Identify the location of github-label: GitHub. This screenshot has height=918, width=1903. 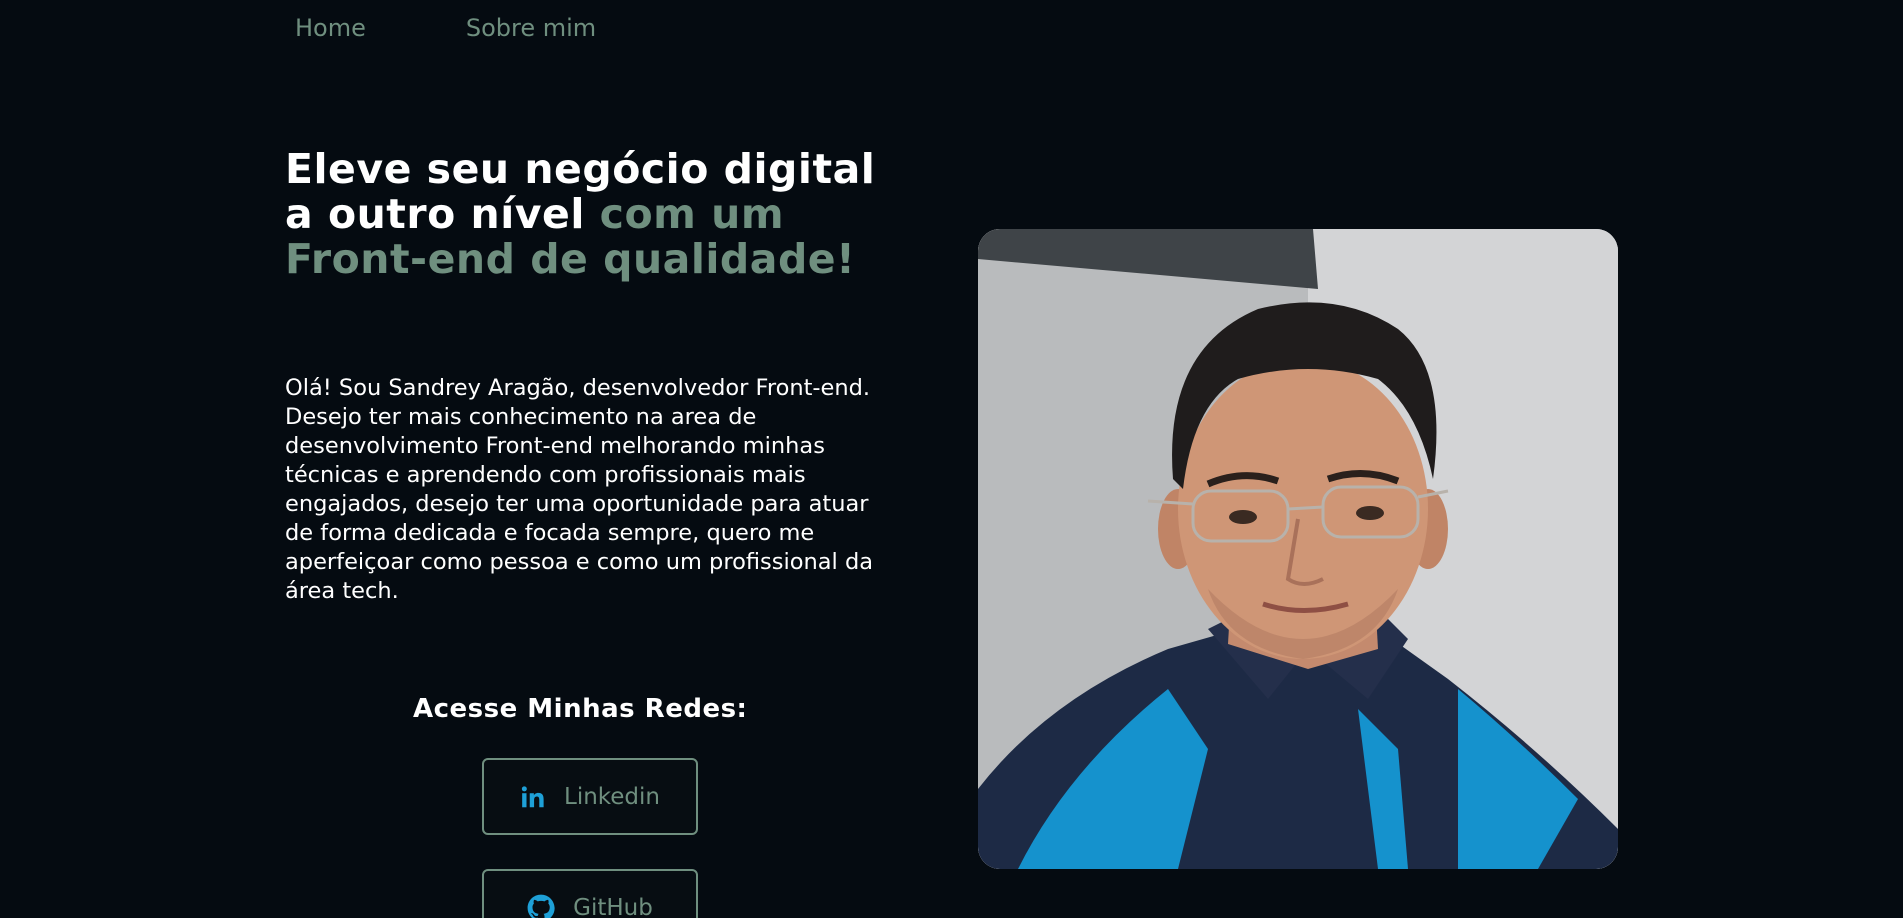
(613, 906).